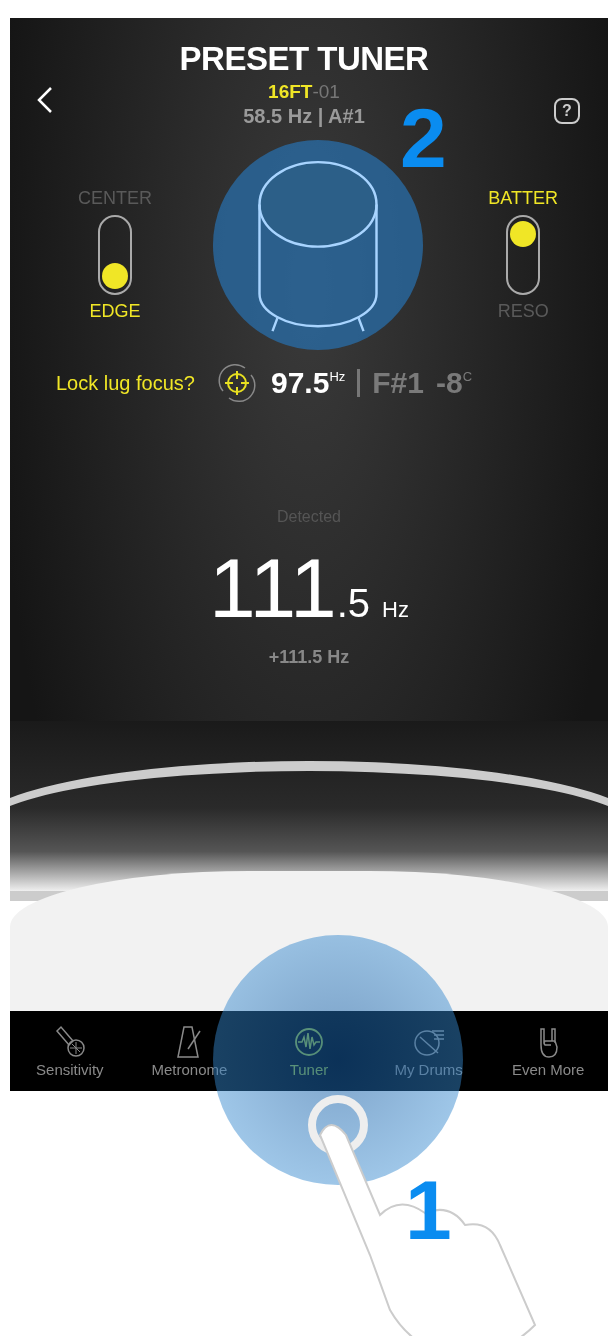  Describe the element at coordinates (237, 383) in the screenshot. I see `target-rotate-icon` at that location.